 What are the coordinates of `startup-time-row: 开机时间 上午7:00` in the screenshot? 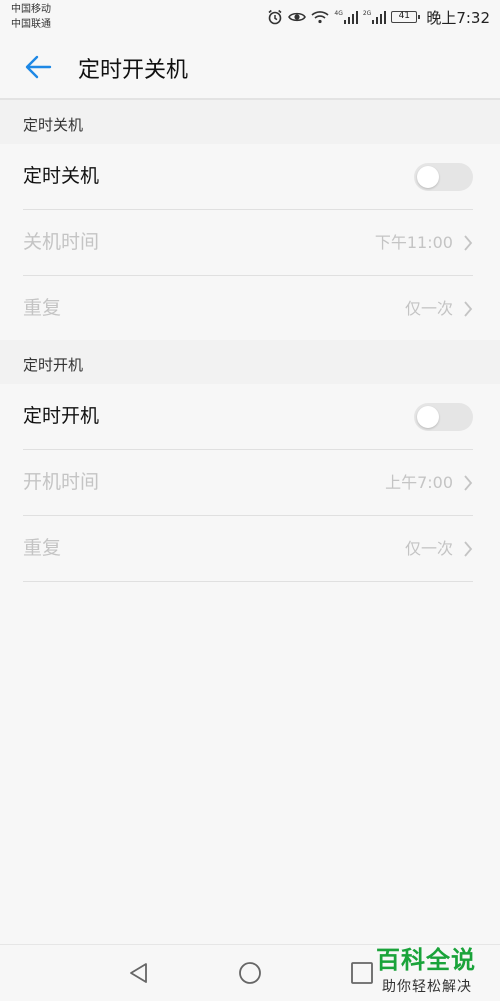 It's located at (248, 483).